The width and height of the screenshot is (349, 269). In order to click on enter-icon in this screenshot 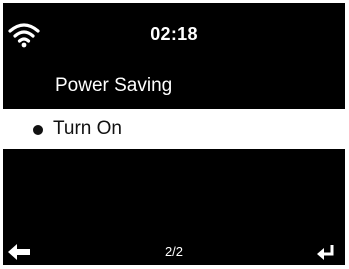, I will do `click(326, 252)`.